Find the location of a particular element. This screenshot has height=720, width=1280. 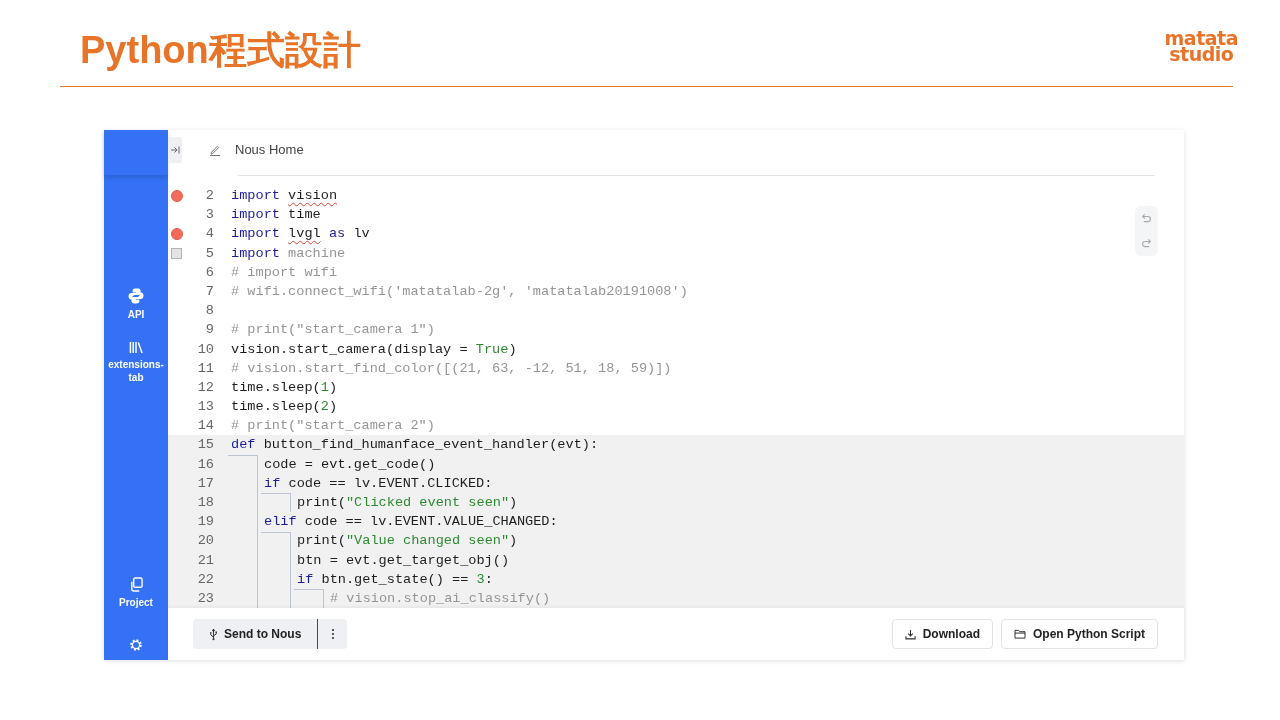

code-line: # print("start_camera 2") is located at coordinates (333, 426).